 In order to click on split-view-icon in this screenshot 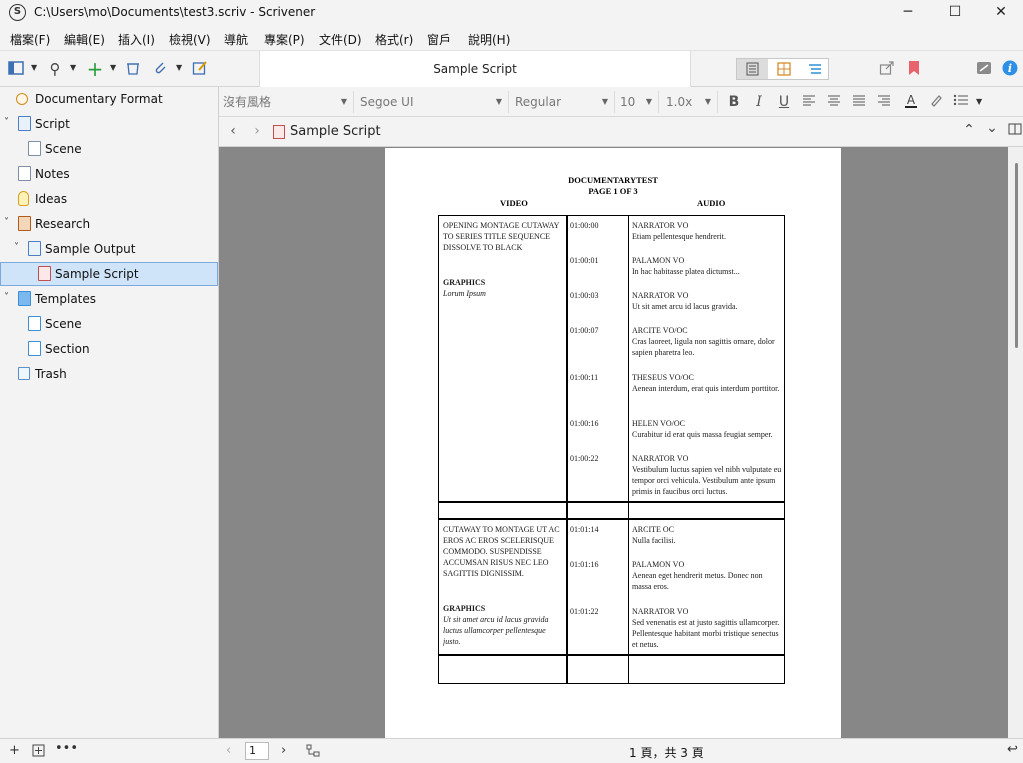, I will do `click(1014, 131)`.